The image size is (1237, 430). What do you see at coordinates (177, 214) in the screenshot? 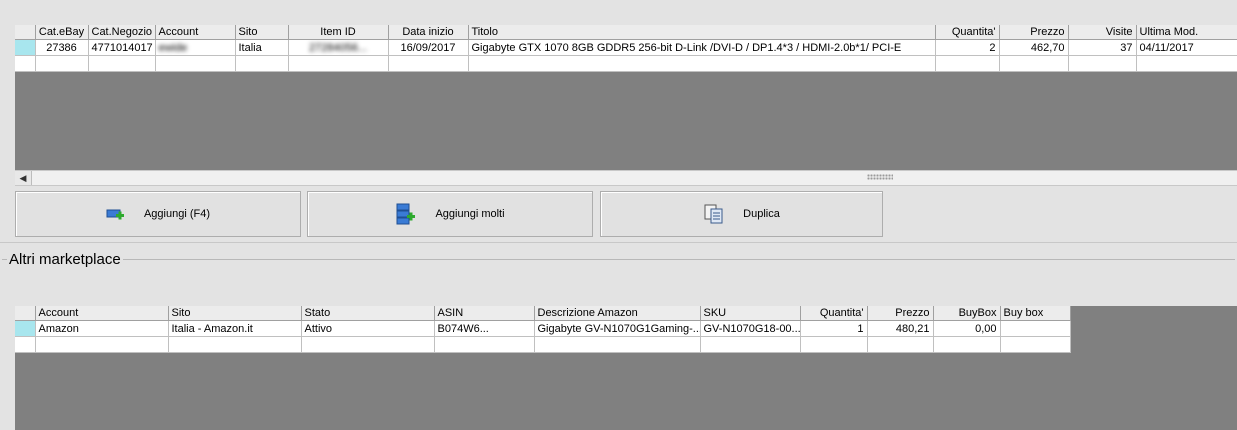
I see `add-button-label: Aggiungi (F4)` at bounding box center [177, 214].